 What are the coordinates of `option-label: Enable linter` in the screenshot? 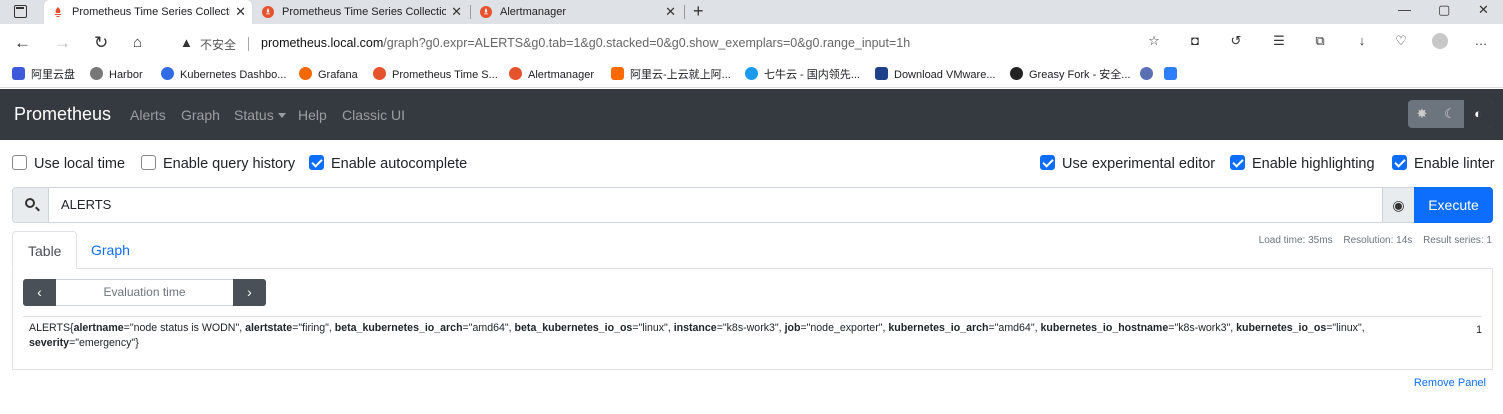 It's located at (1454, 164).